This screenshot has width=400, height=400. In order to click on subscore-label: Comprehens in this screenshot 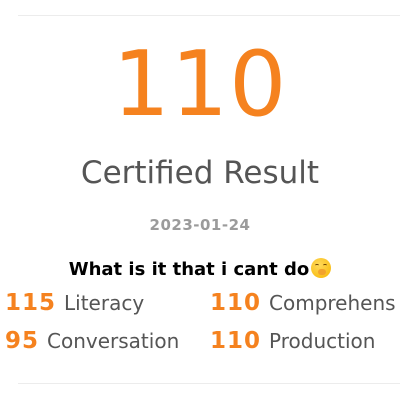, I will do `click(332, 303)`.